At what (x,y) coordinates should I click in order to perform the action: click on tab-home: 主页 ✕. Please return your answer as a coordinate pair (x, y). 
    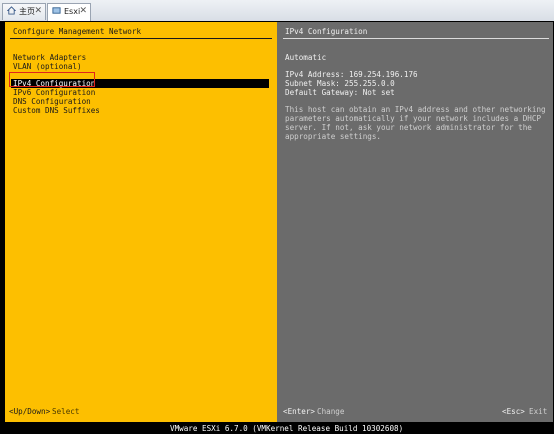
    Looking at the image, I should click on (24, 11).